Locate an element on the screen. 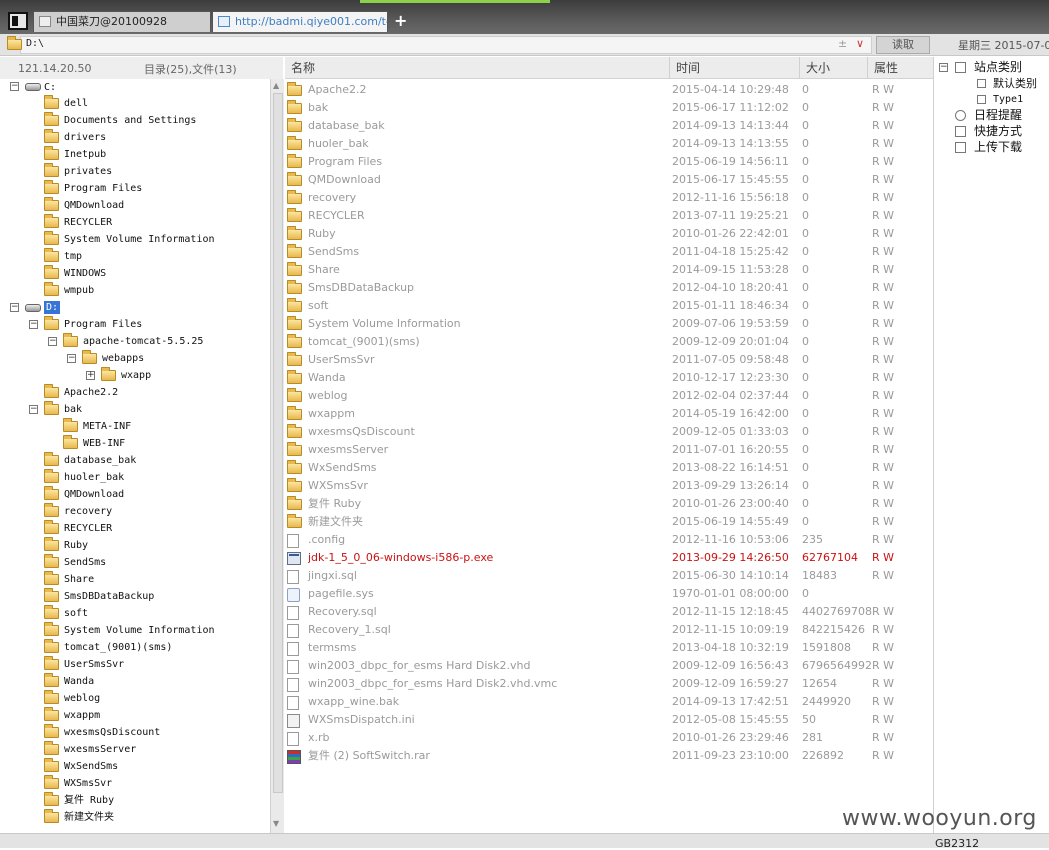  tree-scrollbar: ▲ ▼ is located at coordinates (277, 456).